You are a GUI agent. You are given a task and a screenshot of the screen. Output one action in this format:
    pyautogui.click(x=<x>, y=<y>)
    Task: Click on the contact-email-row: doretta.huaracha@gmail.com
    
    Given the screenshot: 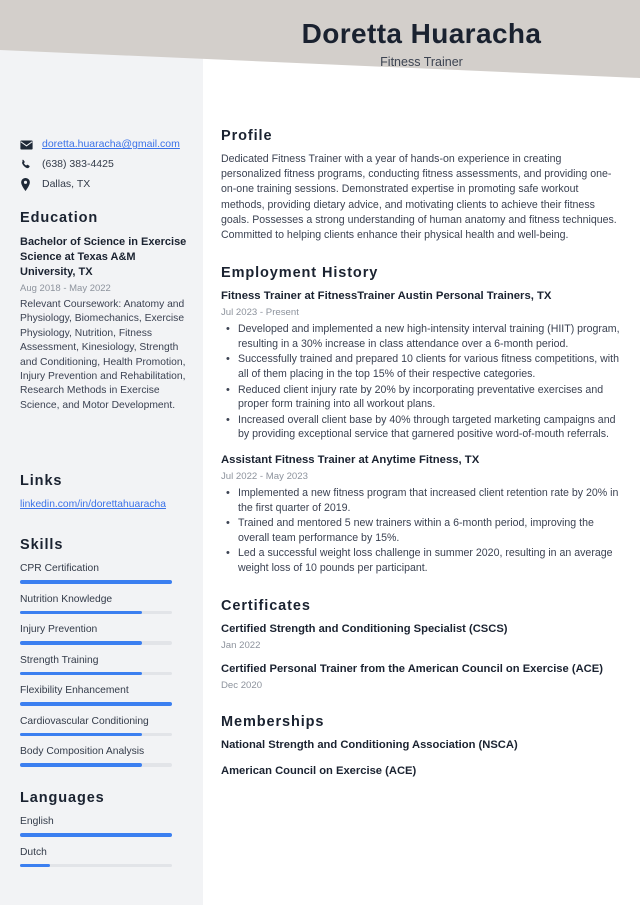 What is the action you would take?
    pyautogui.click(x=106, y=144)
    